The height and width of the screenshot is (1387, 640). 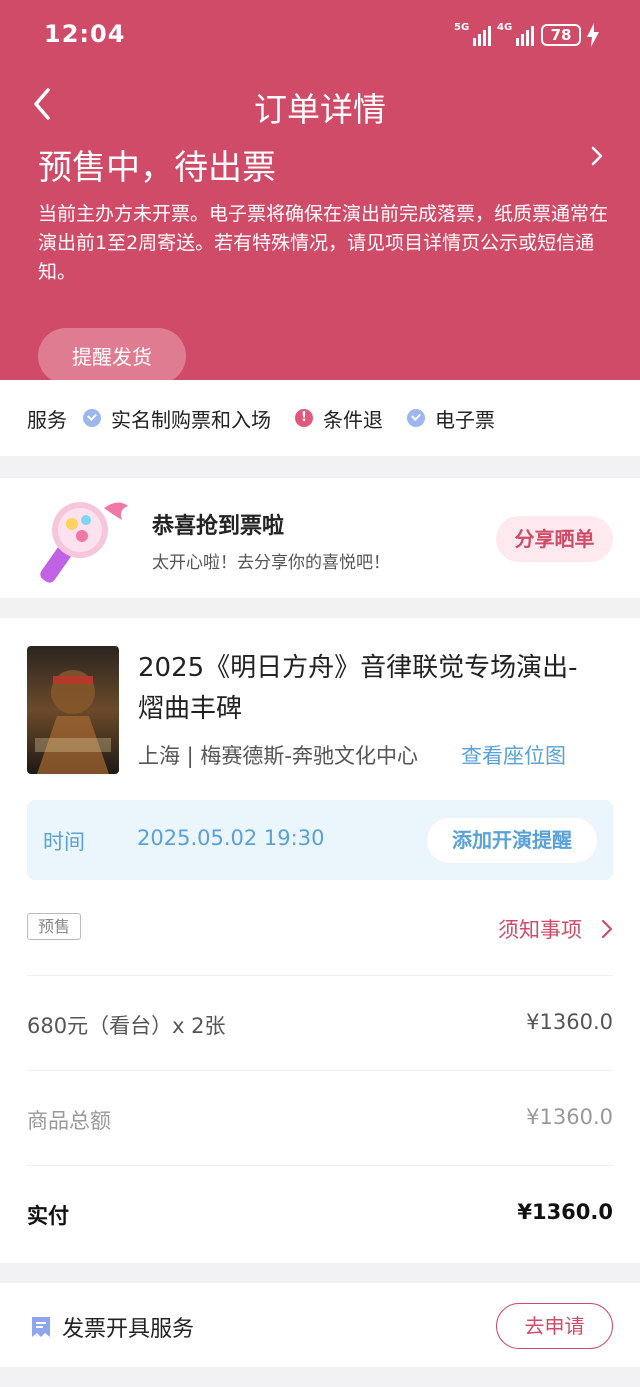 What do you see at coordinates (569, 1022) in the screenshot?
I see `line-item-price: ¥1360.0` at bounding box center [569, 1022].